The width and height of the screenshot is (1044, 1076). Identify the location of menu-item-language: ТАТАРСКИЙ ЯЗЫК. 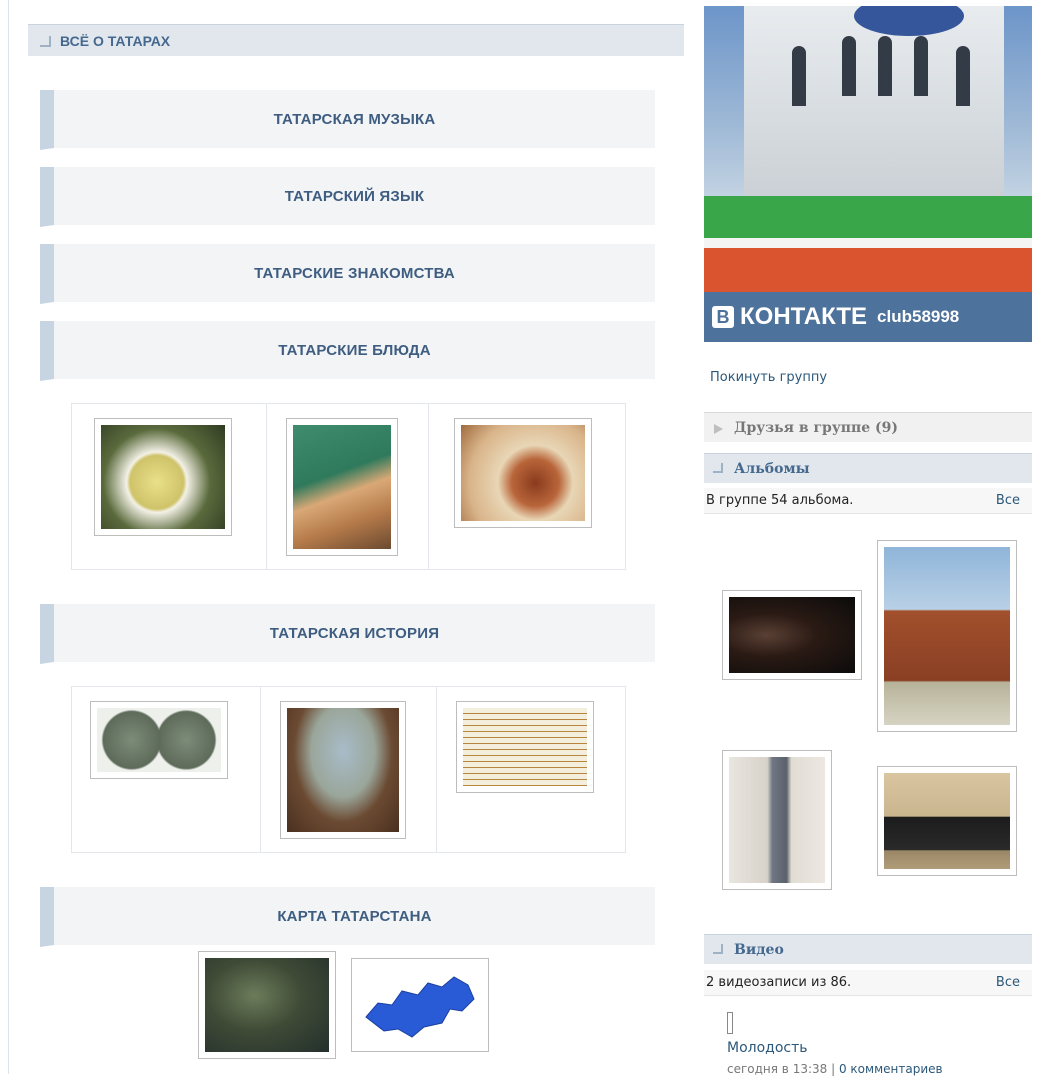
(347, 197).